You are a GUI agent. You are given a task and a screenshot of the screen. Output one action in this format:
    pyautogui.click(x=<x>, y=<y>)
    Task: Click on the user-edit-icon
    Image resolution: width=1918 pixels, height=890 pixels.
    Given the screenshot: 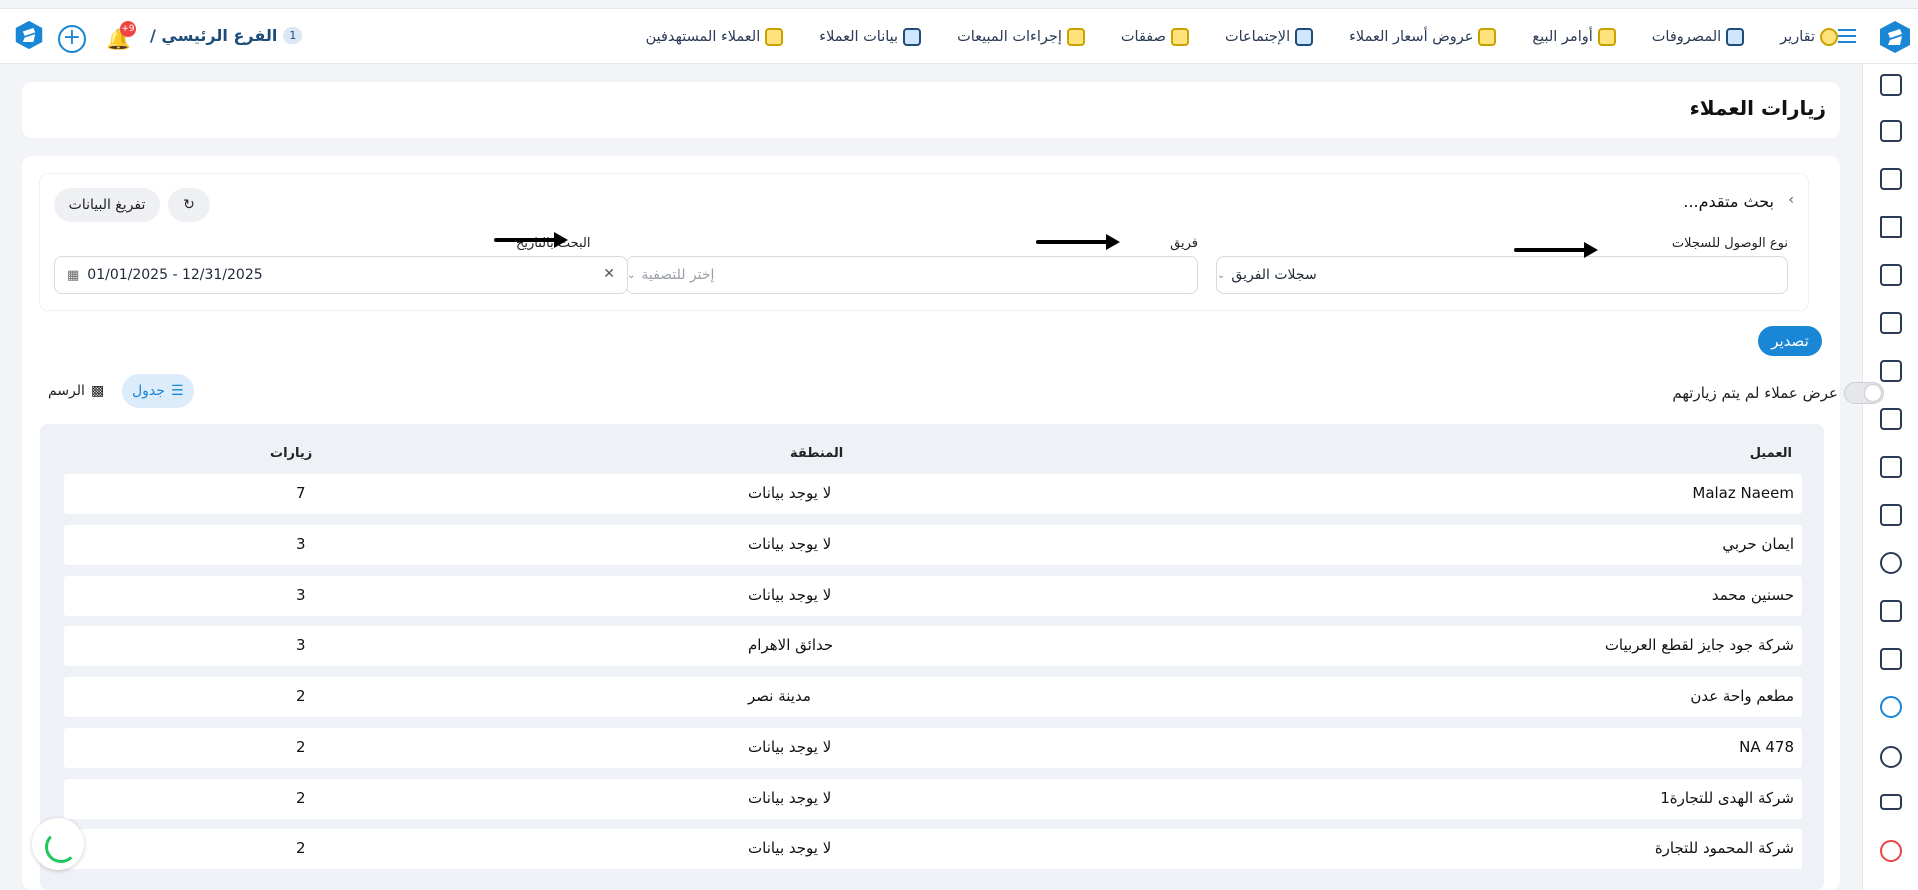 What is the action you would take?
    pyautogui.click(x=1891, y=563)
    